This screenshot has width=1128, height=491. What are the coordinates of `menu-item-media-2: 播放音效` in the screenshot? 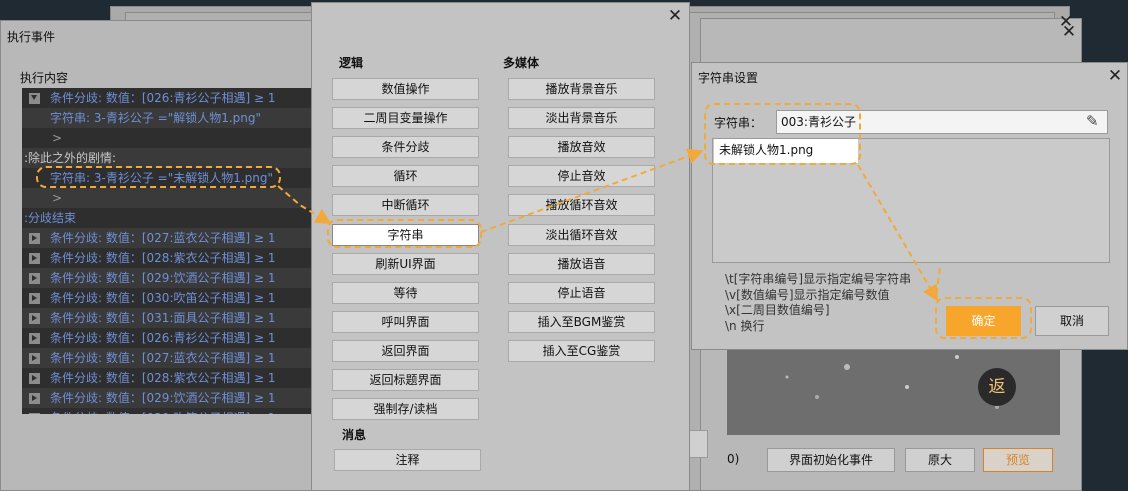 It's located at (581, 147).